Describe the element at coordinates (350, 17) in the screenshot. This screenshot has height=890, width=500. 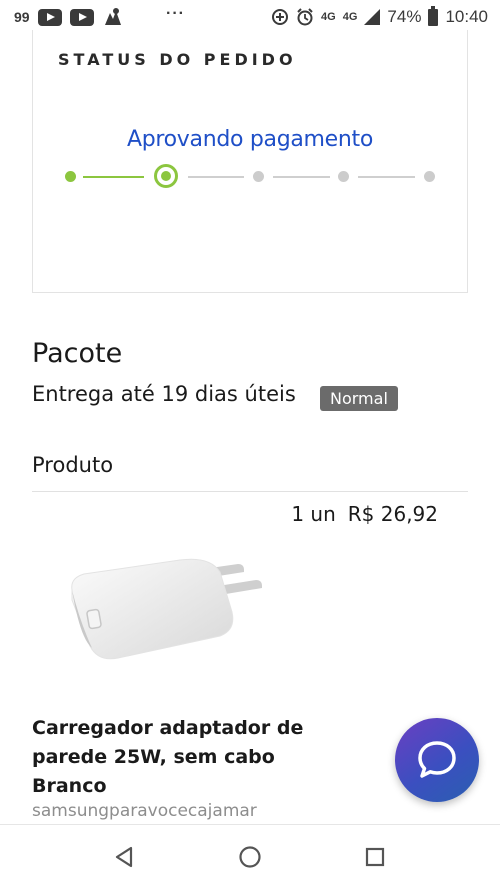
I see `network-type-label: 4G` at that location.